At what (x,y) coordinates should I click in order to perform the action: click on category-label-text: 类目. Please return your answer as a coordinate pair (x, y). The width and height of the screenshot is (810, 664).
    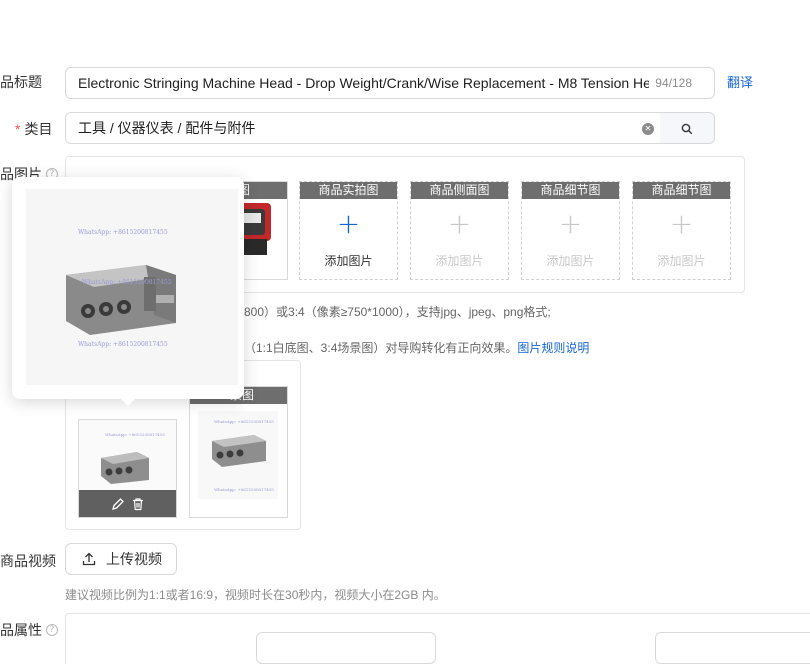
    Looking at the image, I should click on (38, 129).